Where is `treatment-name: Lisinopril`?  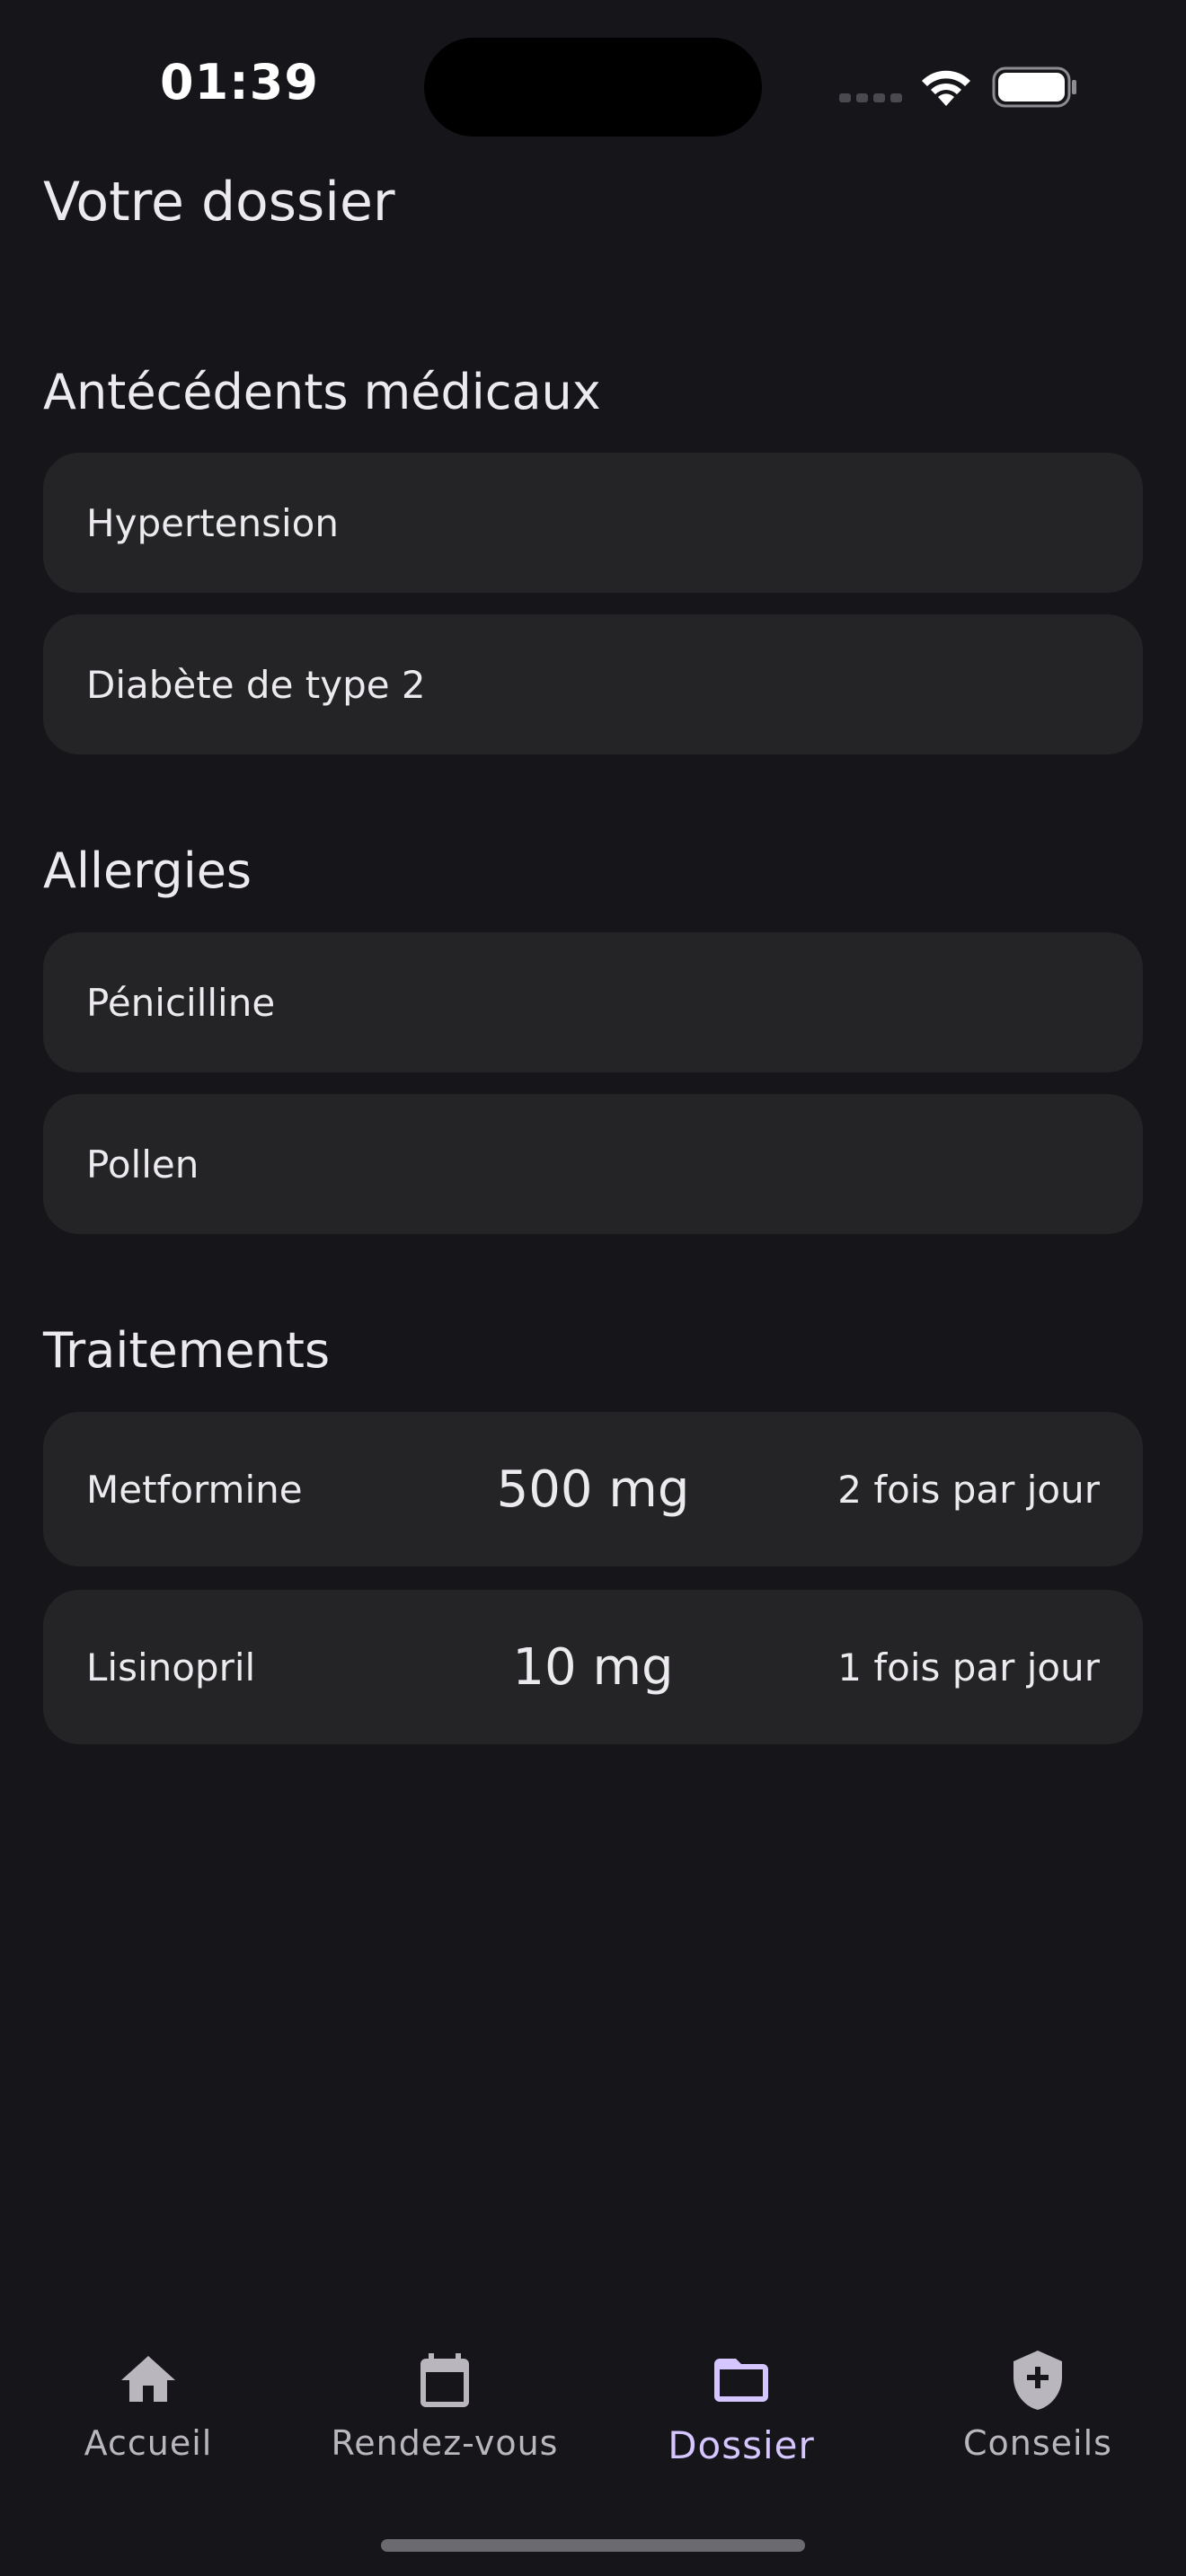 treatment-name: Lisinopril is located at coordinates (171, 1667).